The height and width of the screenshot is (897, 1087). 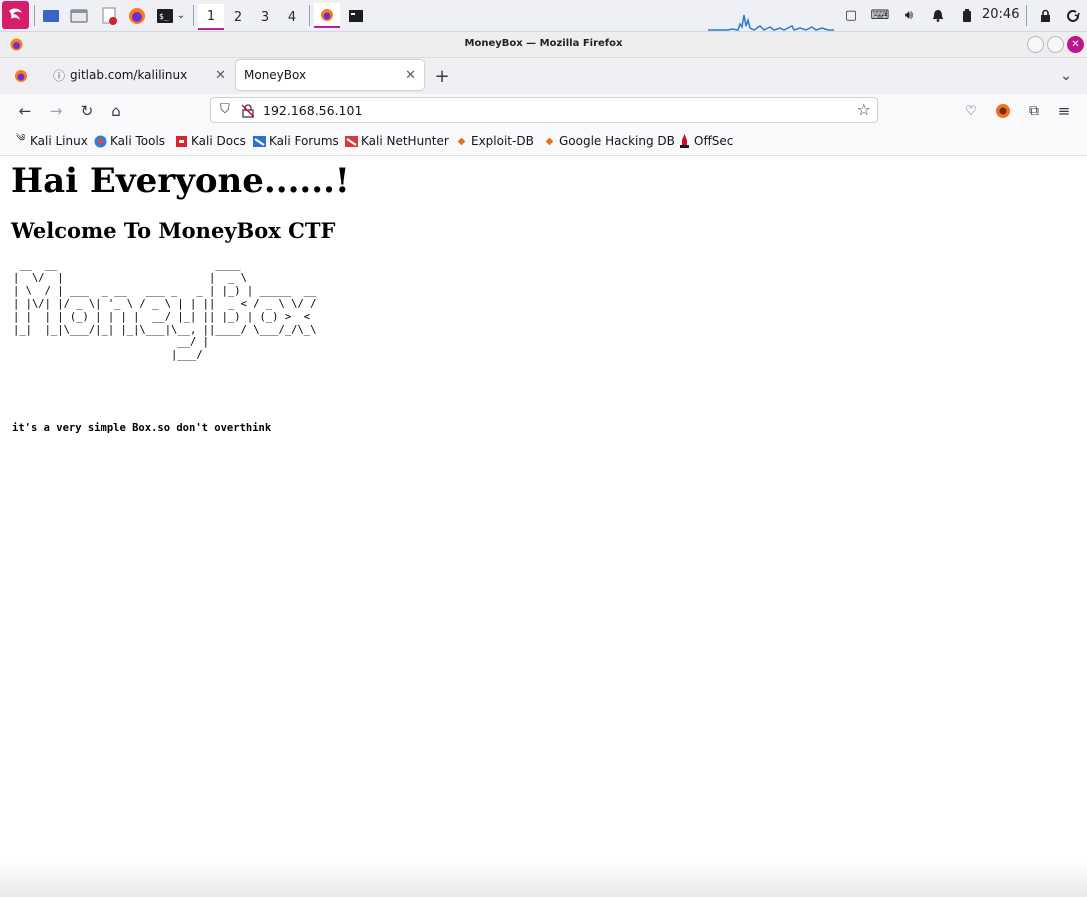 I want to click on bookmark-label: Kali Docs, so click(x=218, y=141).